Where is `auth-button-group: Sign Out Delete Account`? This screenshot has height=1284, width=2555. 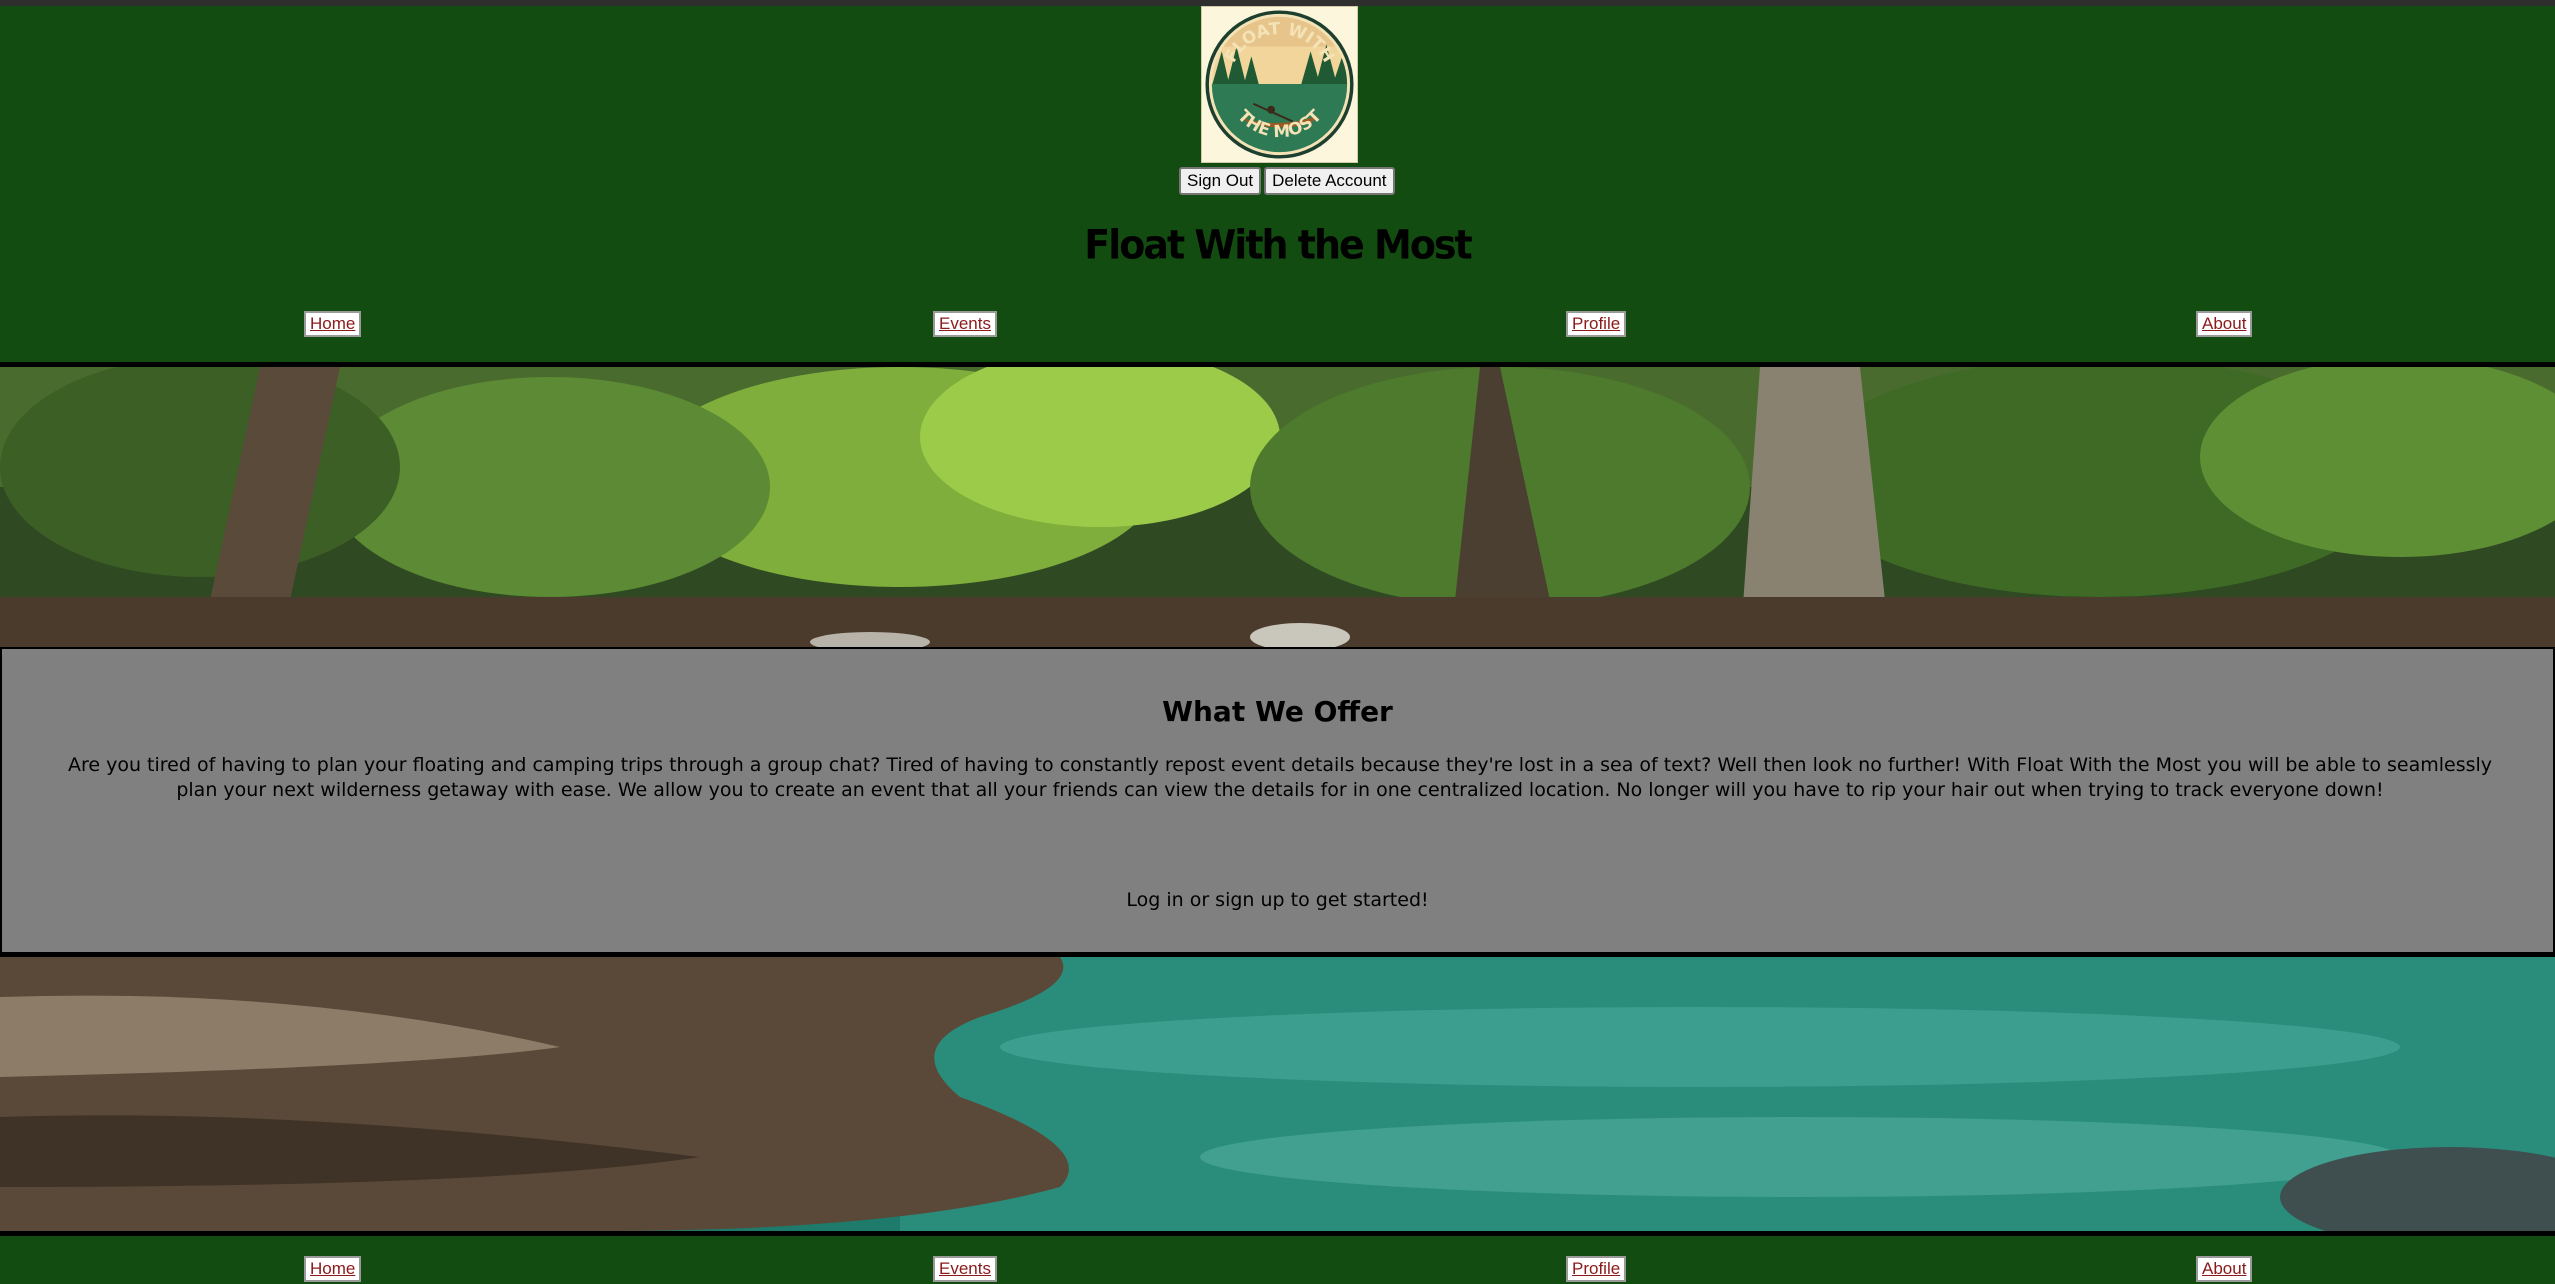
auth-button-group: Sign Out Delete Account is located at coordinates (1287, 182).